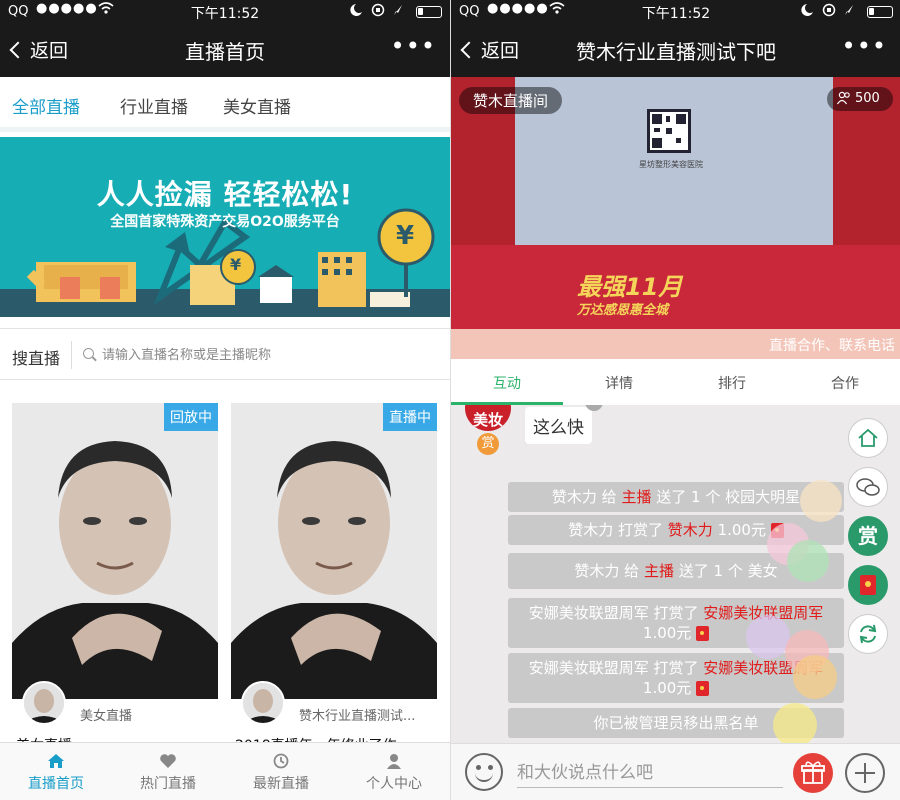  Describe the element at coordinates (36, 358) in the screenshot. I see `search-label: 搜直播` at that location.